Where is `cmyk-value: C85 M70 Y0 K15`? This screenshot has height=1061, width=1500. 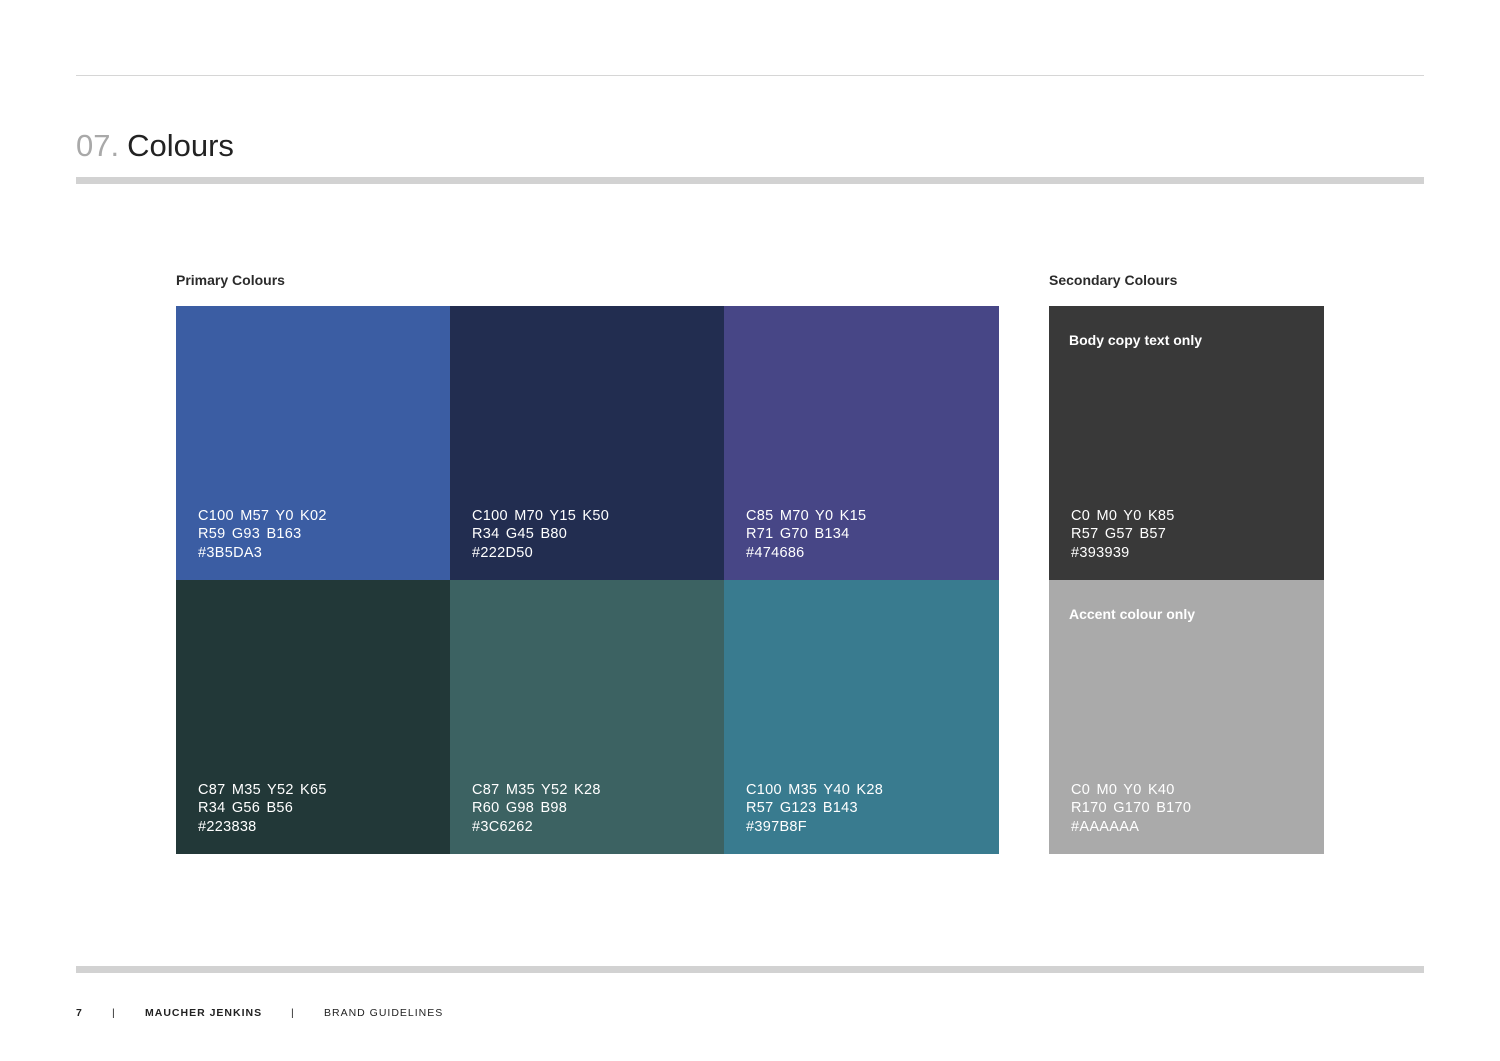
cmyk-value: C85 M70 Y0 K15 is located at coordinates (806, 515).